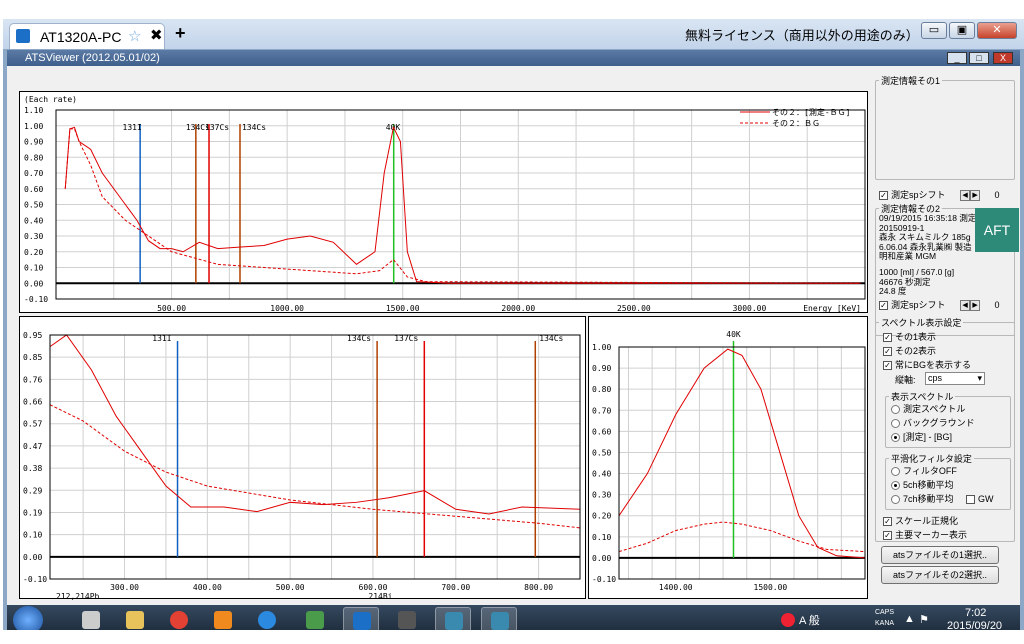 The height and width of the screenshot is (644, 1024). What do you see at coordinates (887, 366) in the screenshot?
I see `show-bg-checkbox: ✓` at bounding box center [887, 366].